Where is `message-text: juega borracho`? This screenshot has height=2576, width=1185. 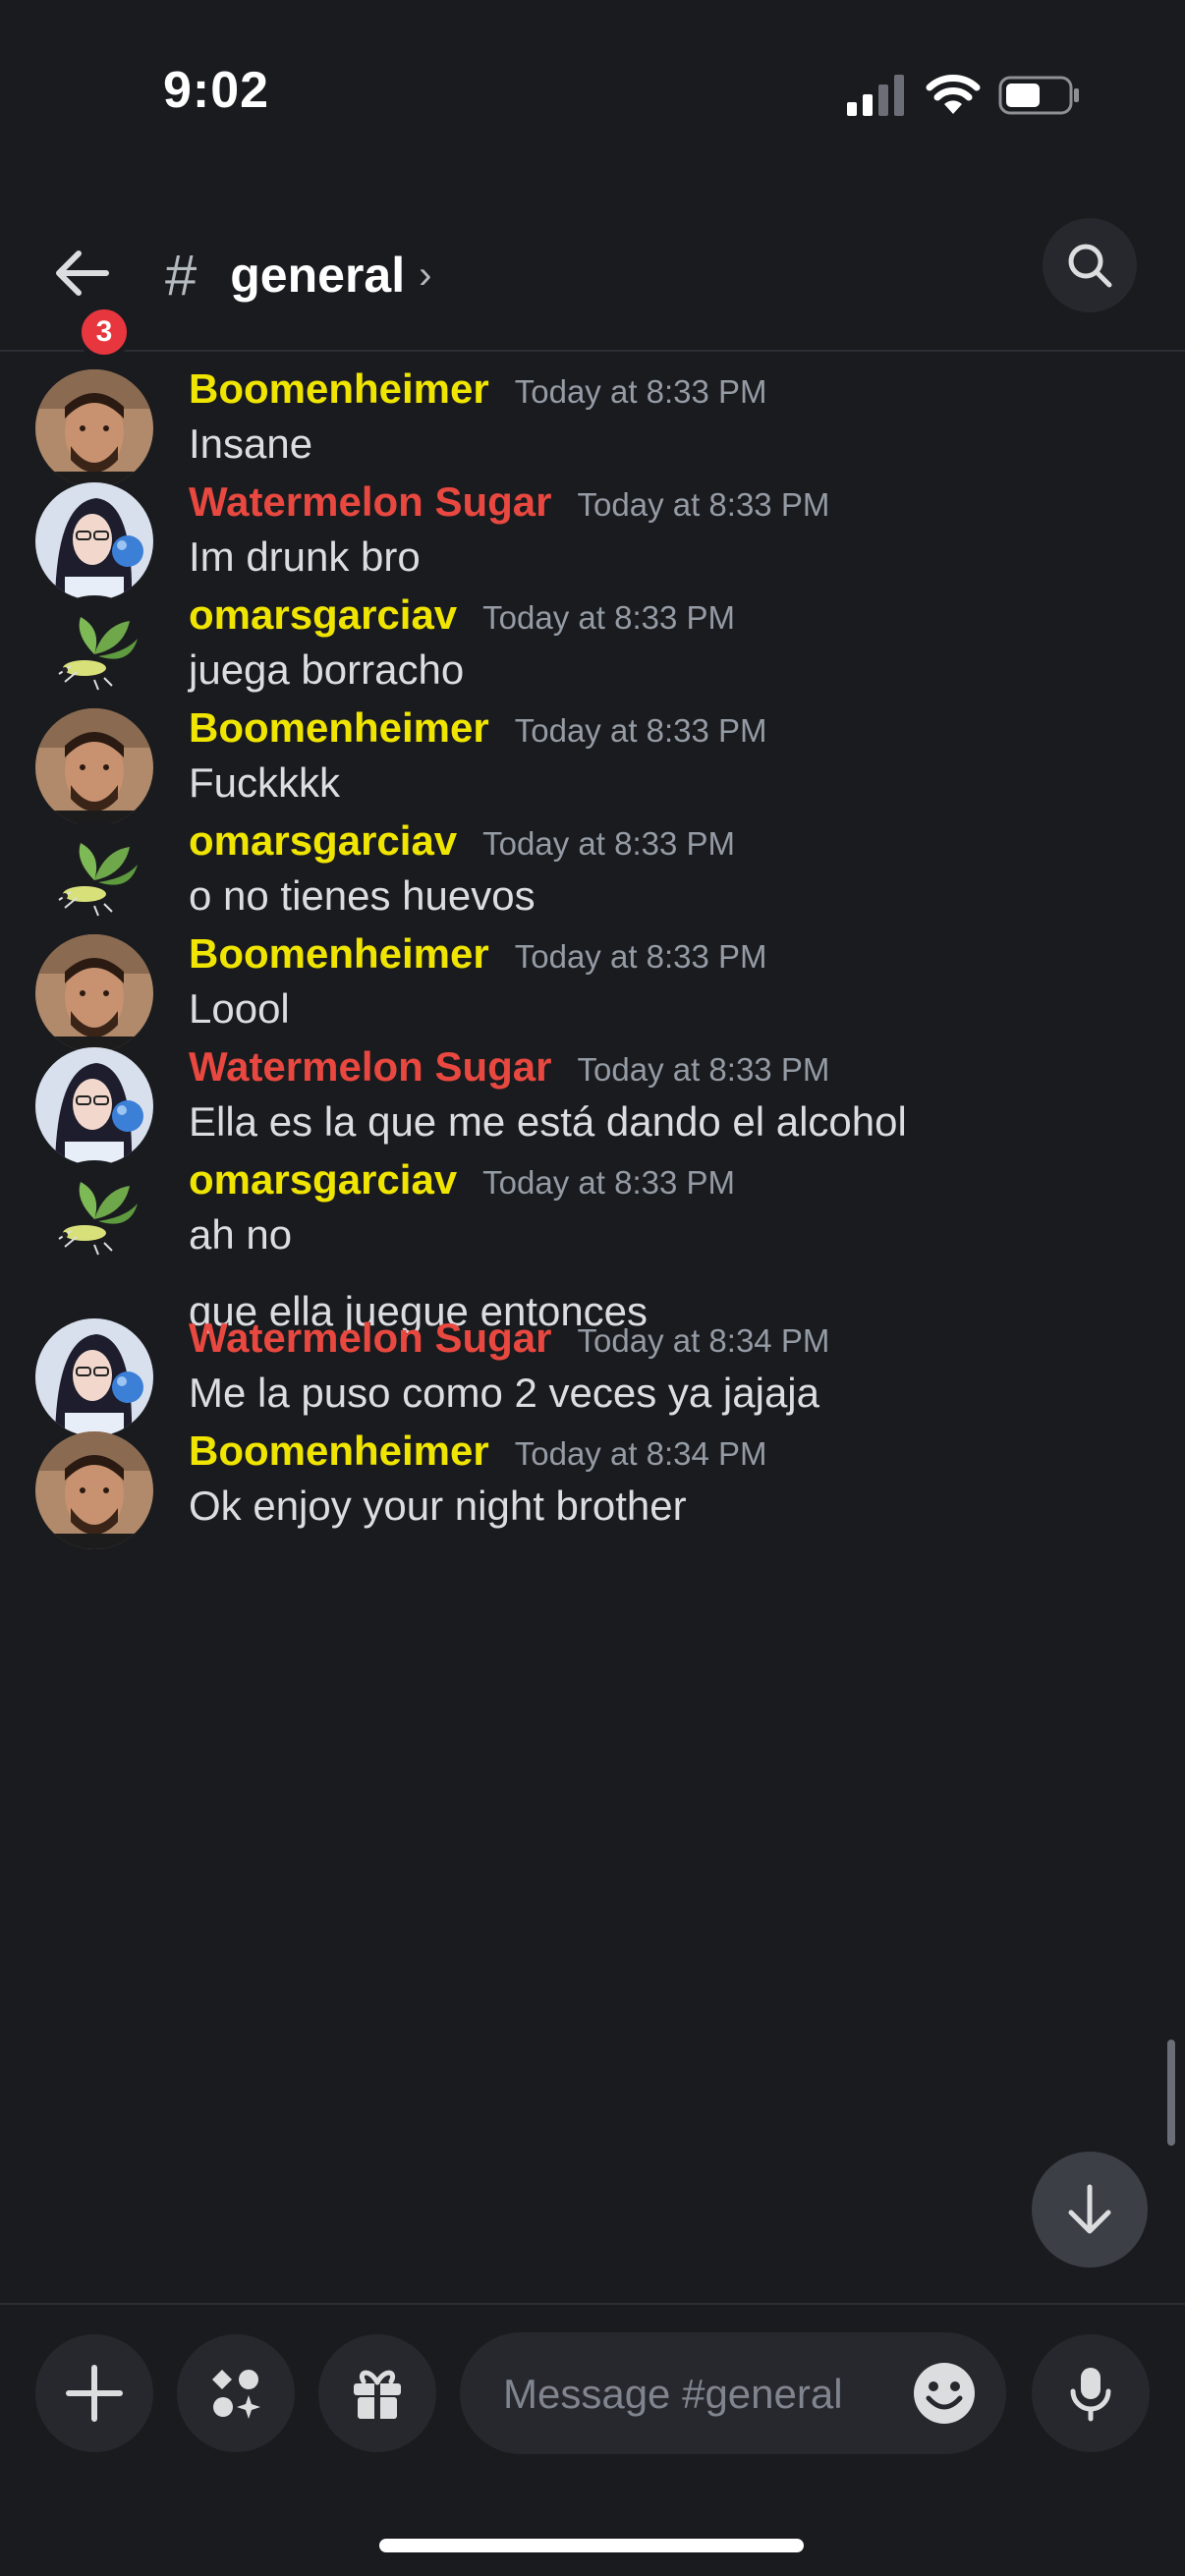
message-text: juega borracho is located at coordinates (327, 669).